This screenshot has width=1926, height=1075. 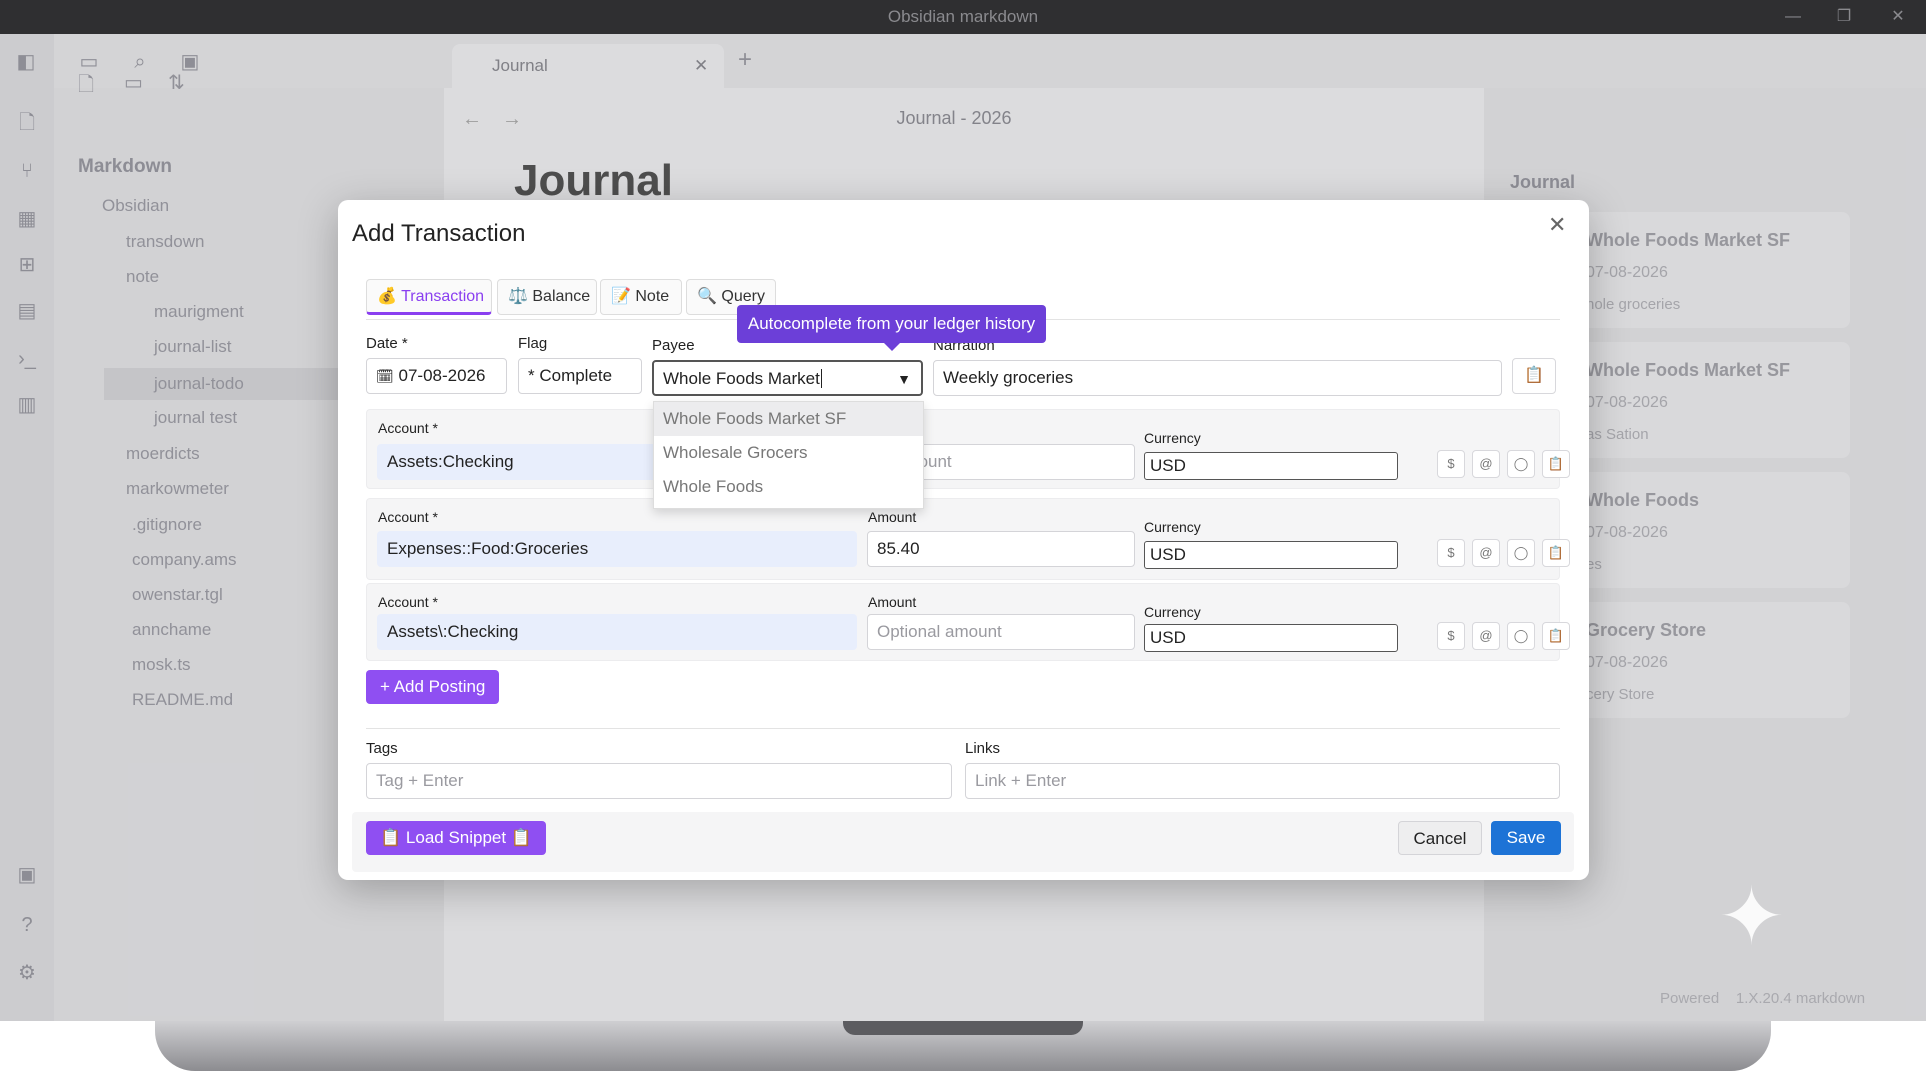 I want to click on window-title-bar: Obsidian markdown, so click(x=963, y=17).